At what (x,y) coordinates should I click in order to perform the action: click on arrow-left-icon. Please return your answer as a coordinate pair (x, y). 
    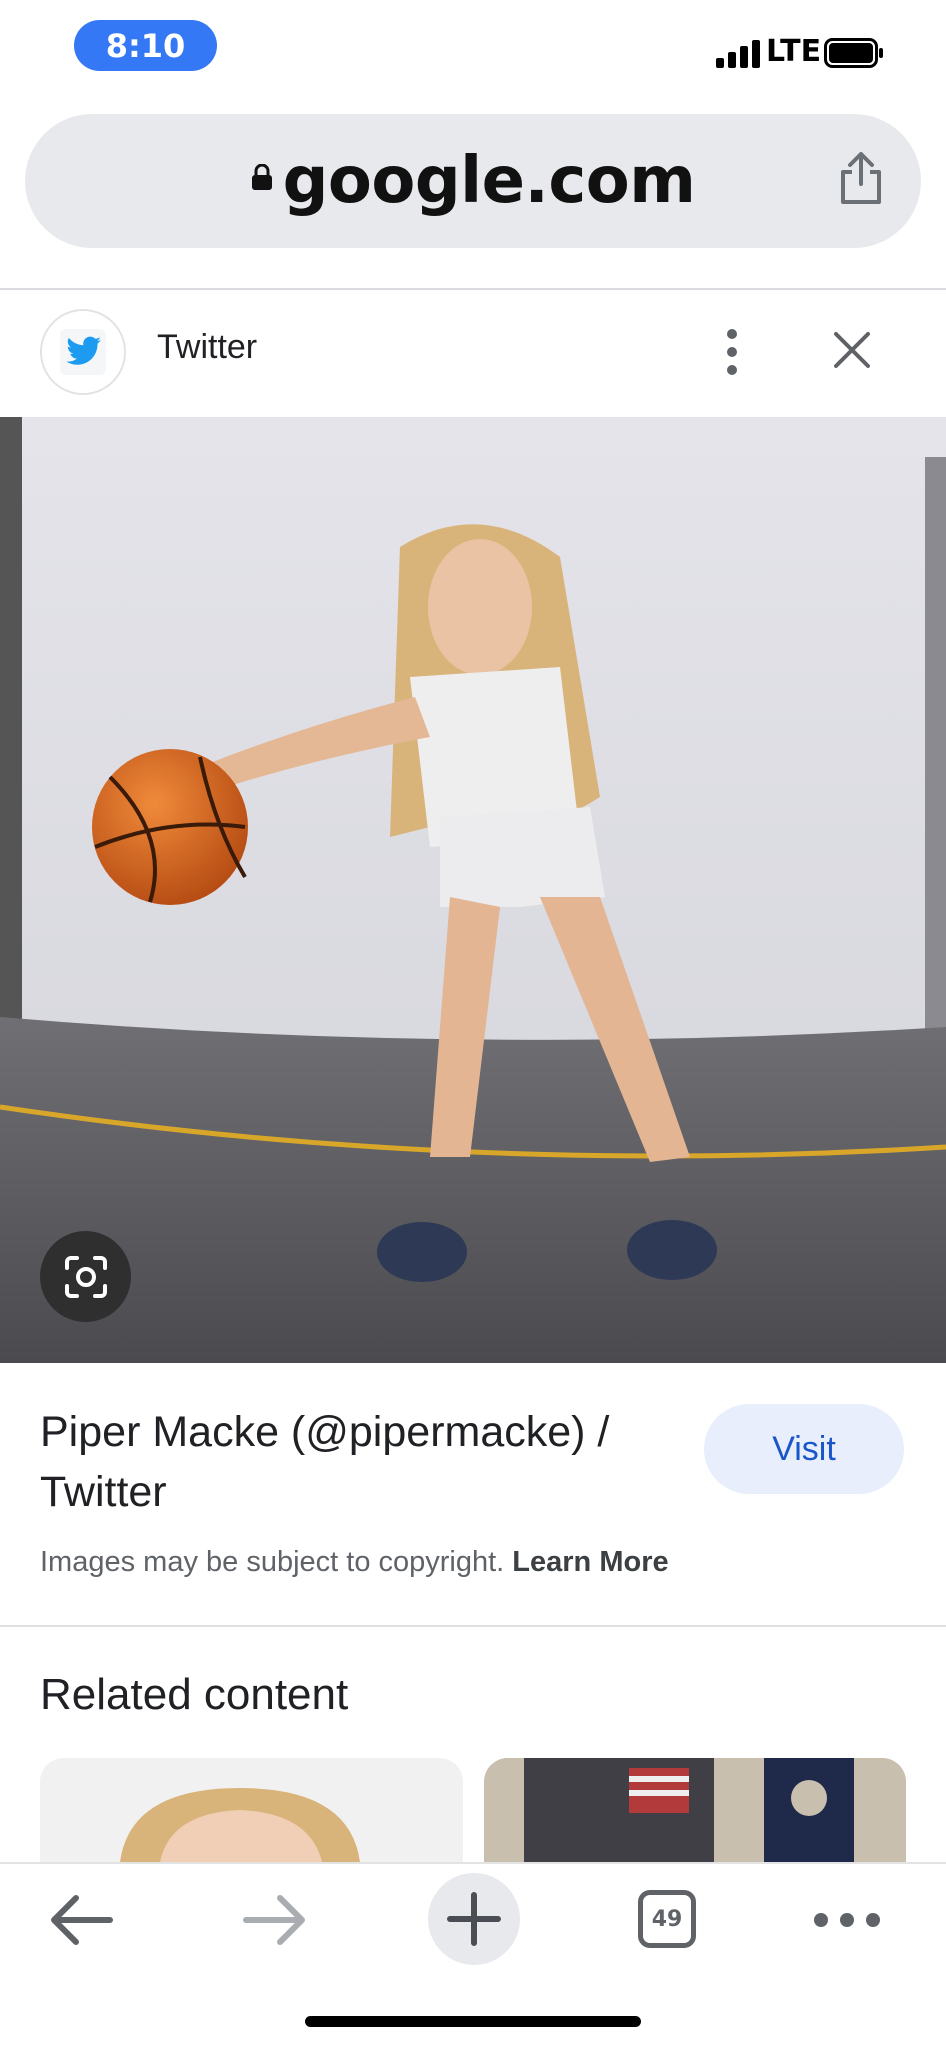
    Looking at the image, I should click on (82, 1920).